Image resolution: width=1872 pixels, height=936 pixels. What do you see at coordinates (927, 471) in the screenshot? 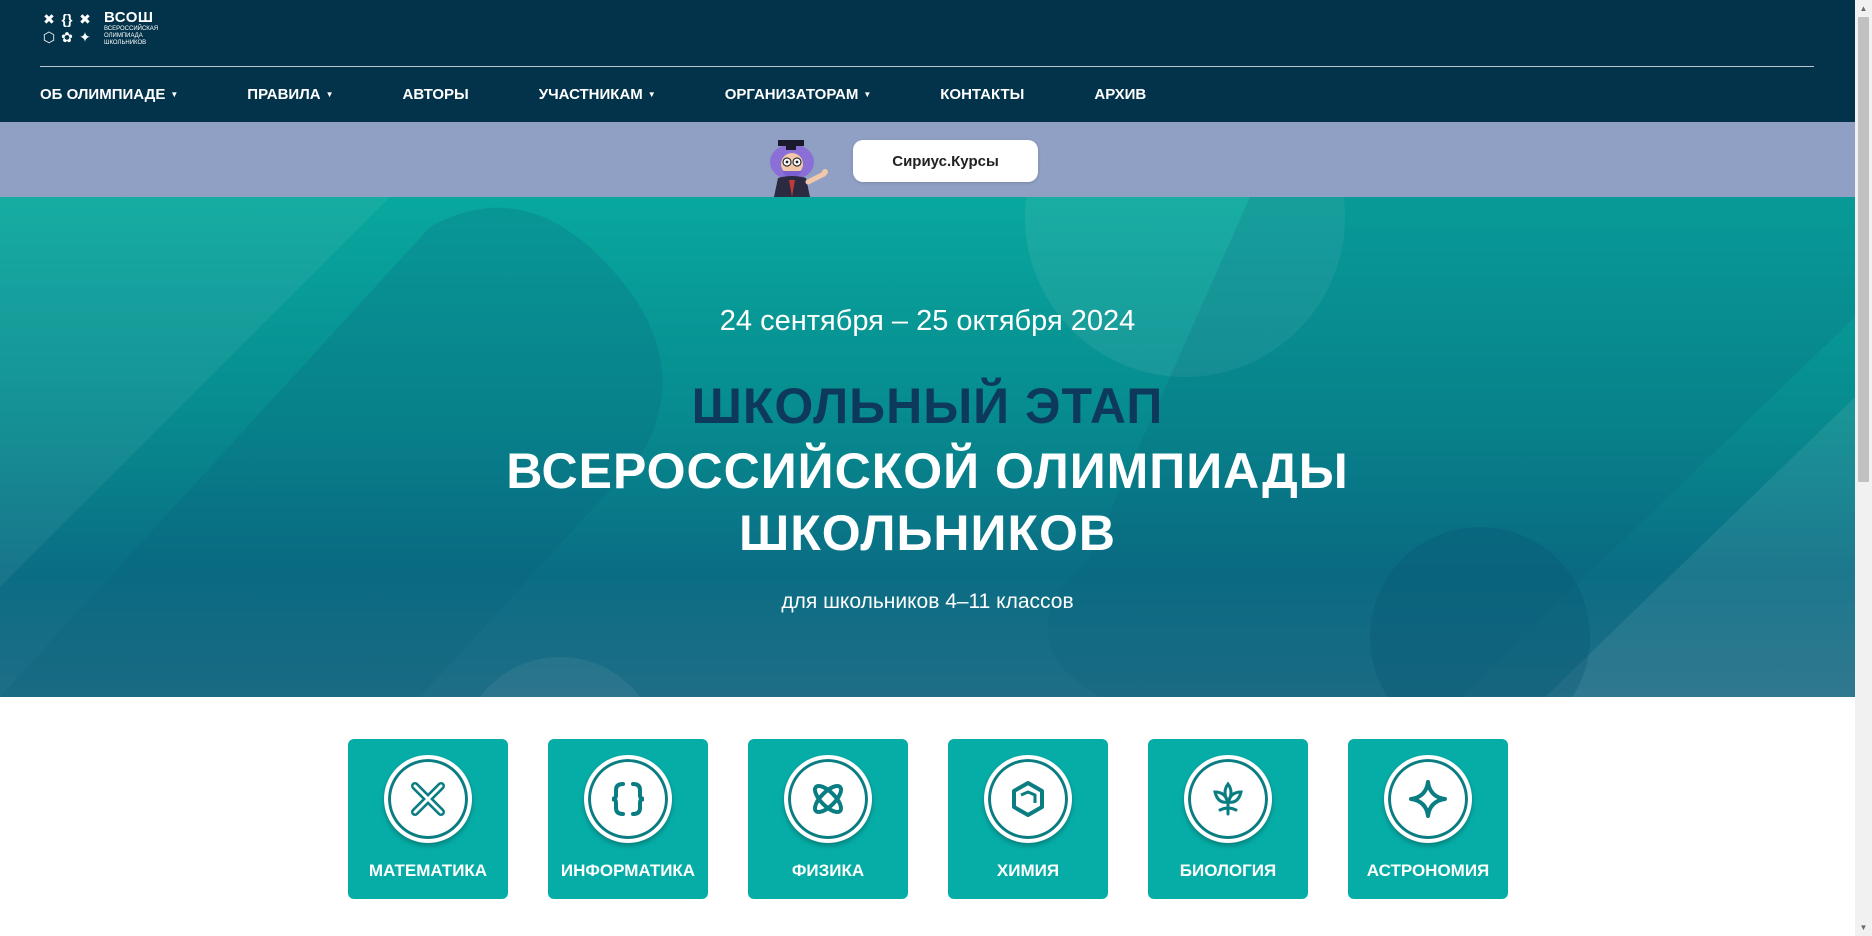
I see `hero-title-line: ВСЕРОССИЙСКОЙ ОЛИМПИАДЫ` at bounding box center [927, 471].